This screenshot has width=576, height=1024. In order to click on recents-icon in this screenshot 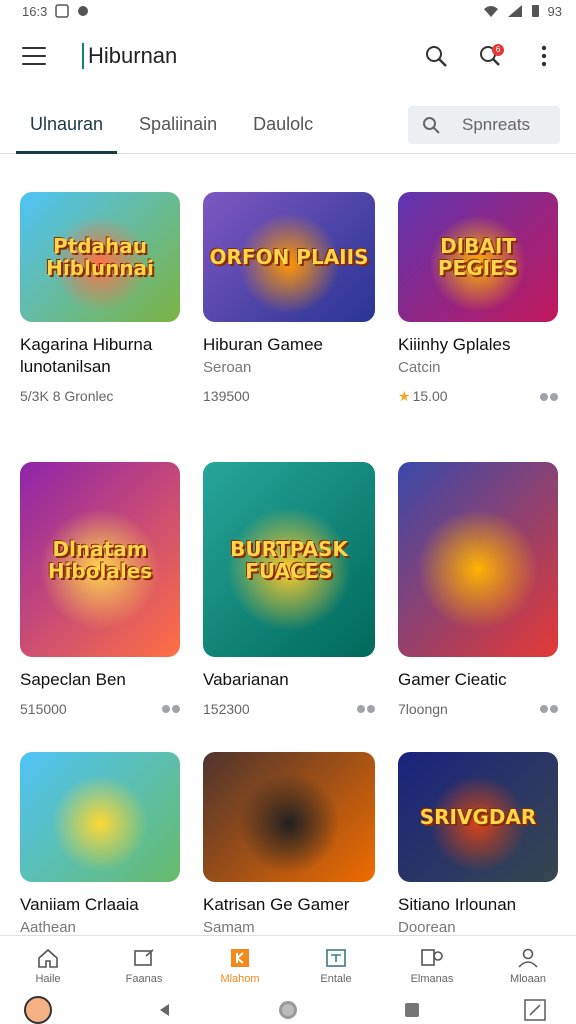, I will do `click(412, 1010)`.